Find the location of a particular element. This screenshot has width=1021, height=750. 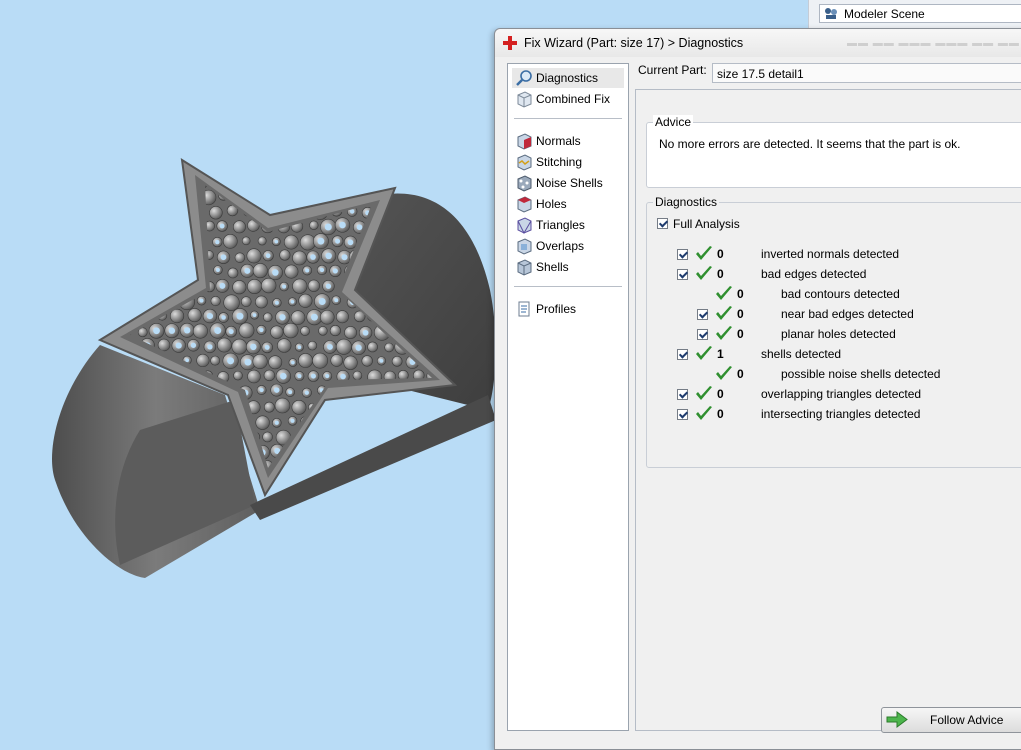

diagnostic-label: planar holes detected is located at coordinates (838, 334).